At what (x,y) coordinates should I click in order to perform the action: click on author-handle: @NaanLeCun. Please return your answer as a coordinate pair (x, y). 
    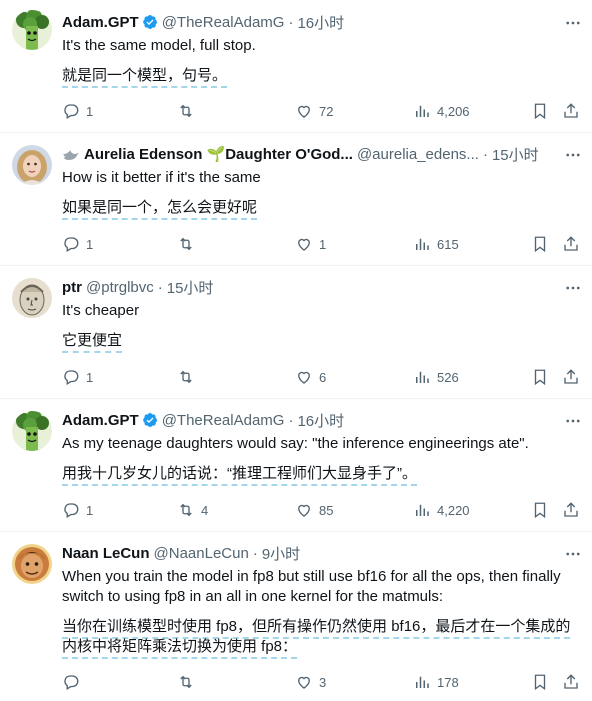
    Looking at the image, I should click on (201, 553).